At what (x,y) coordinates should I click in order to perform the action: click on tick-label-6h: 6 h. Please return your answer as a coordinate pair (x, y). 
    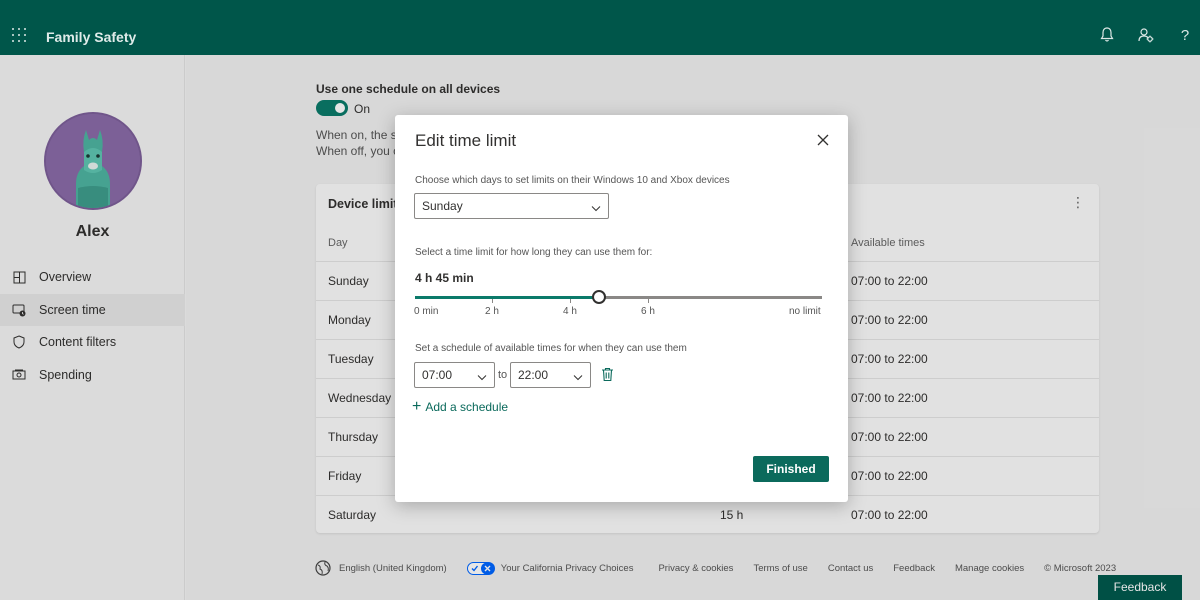
    Looking at the image, I should click on (648, 311).